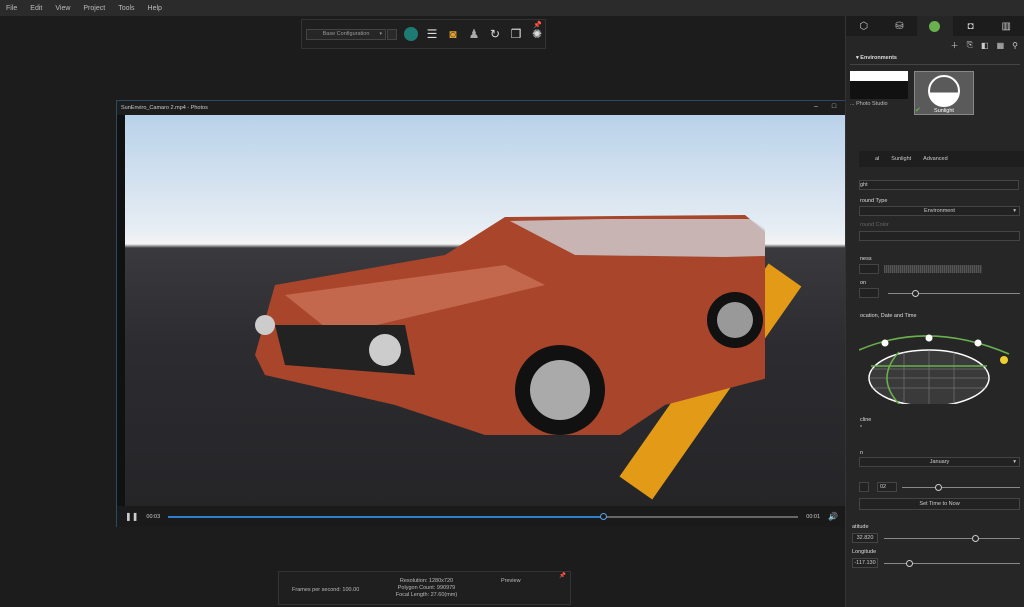  I want to click on environment-label: Sunlight, so click(944, 111).